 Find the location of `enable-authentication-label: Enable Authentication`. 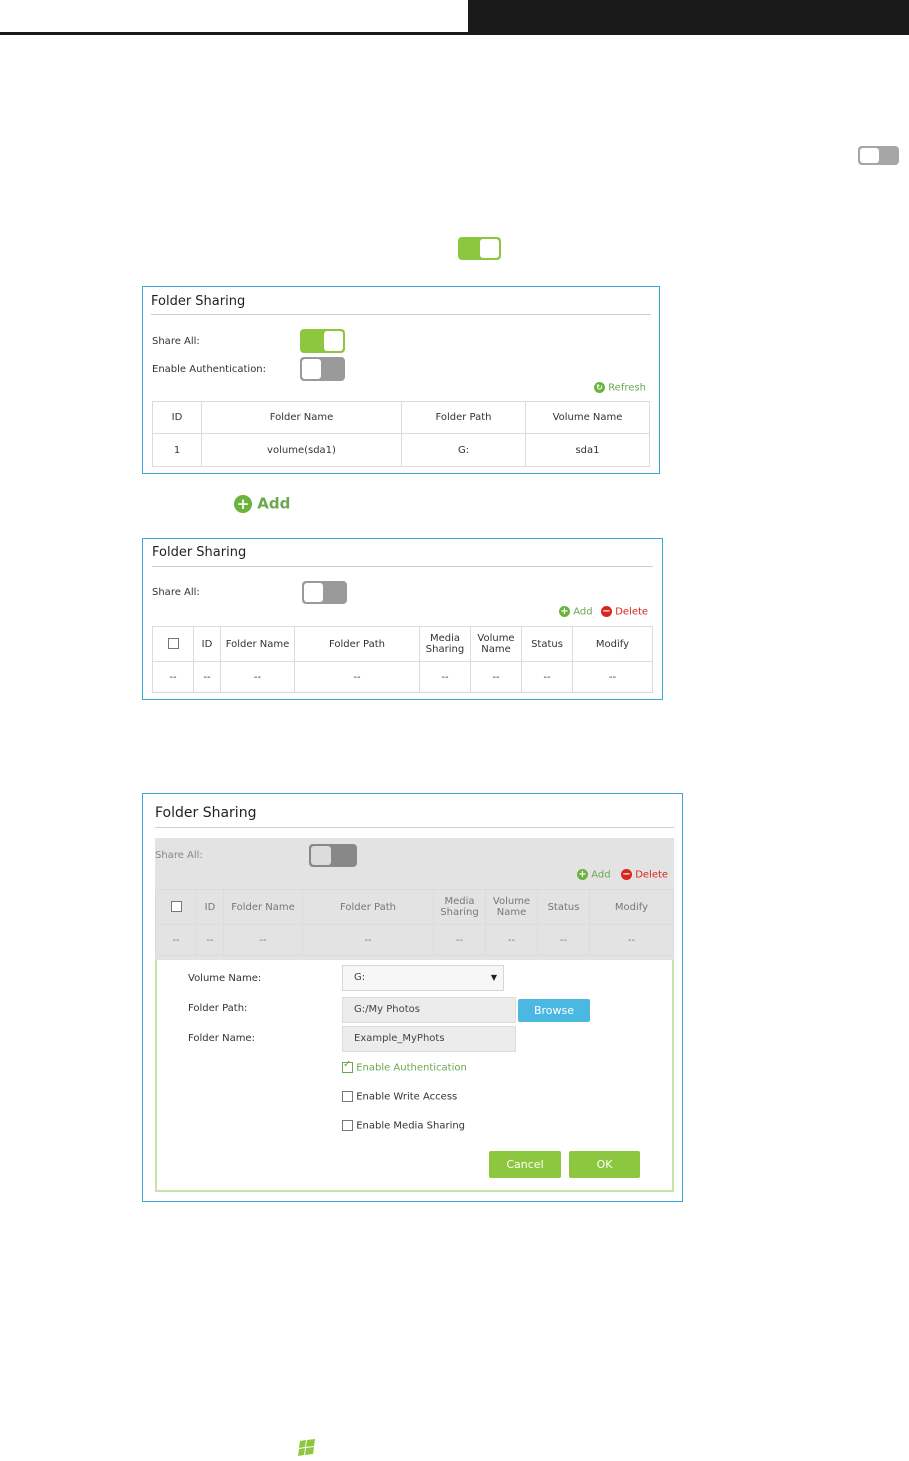

enable-authentication-label: Enable Authentication is located at coordinates (411, 1068).